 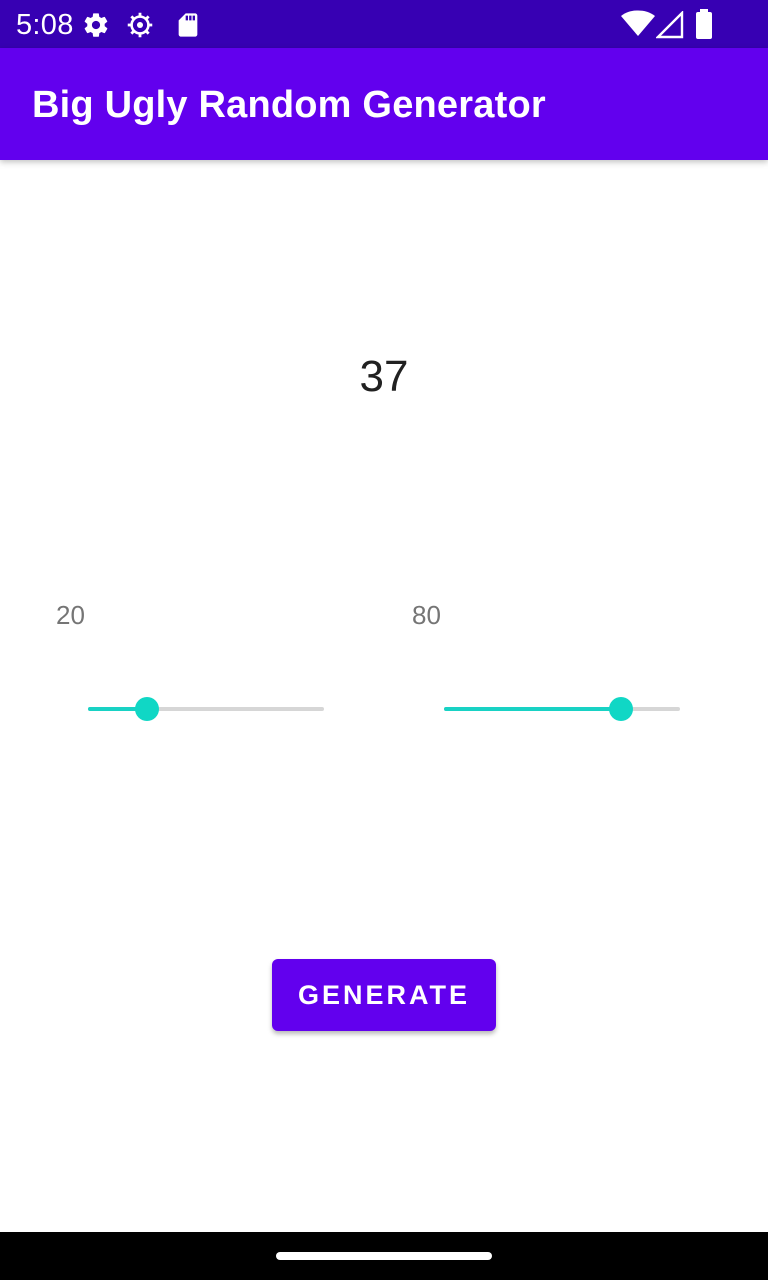 What do you see at coordinates (704, 24) in the screenshot?
I see `battery-icon` at bounding box center [704, 24].